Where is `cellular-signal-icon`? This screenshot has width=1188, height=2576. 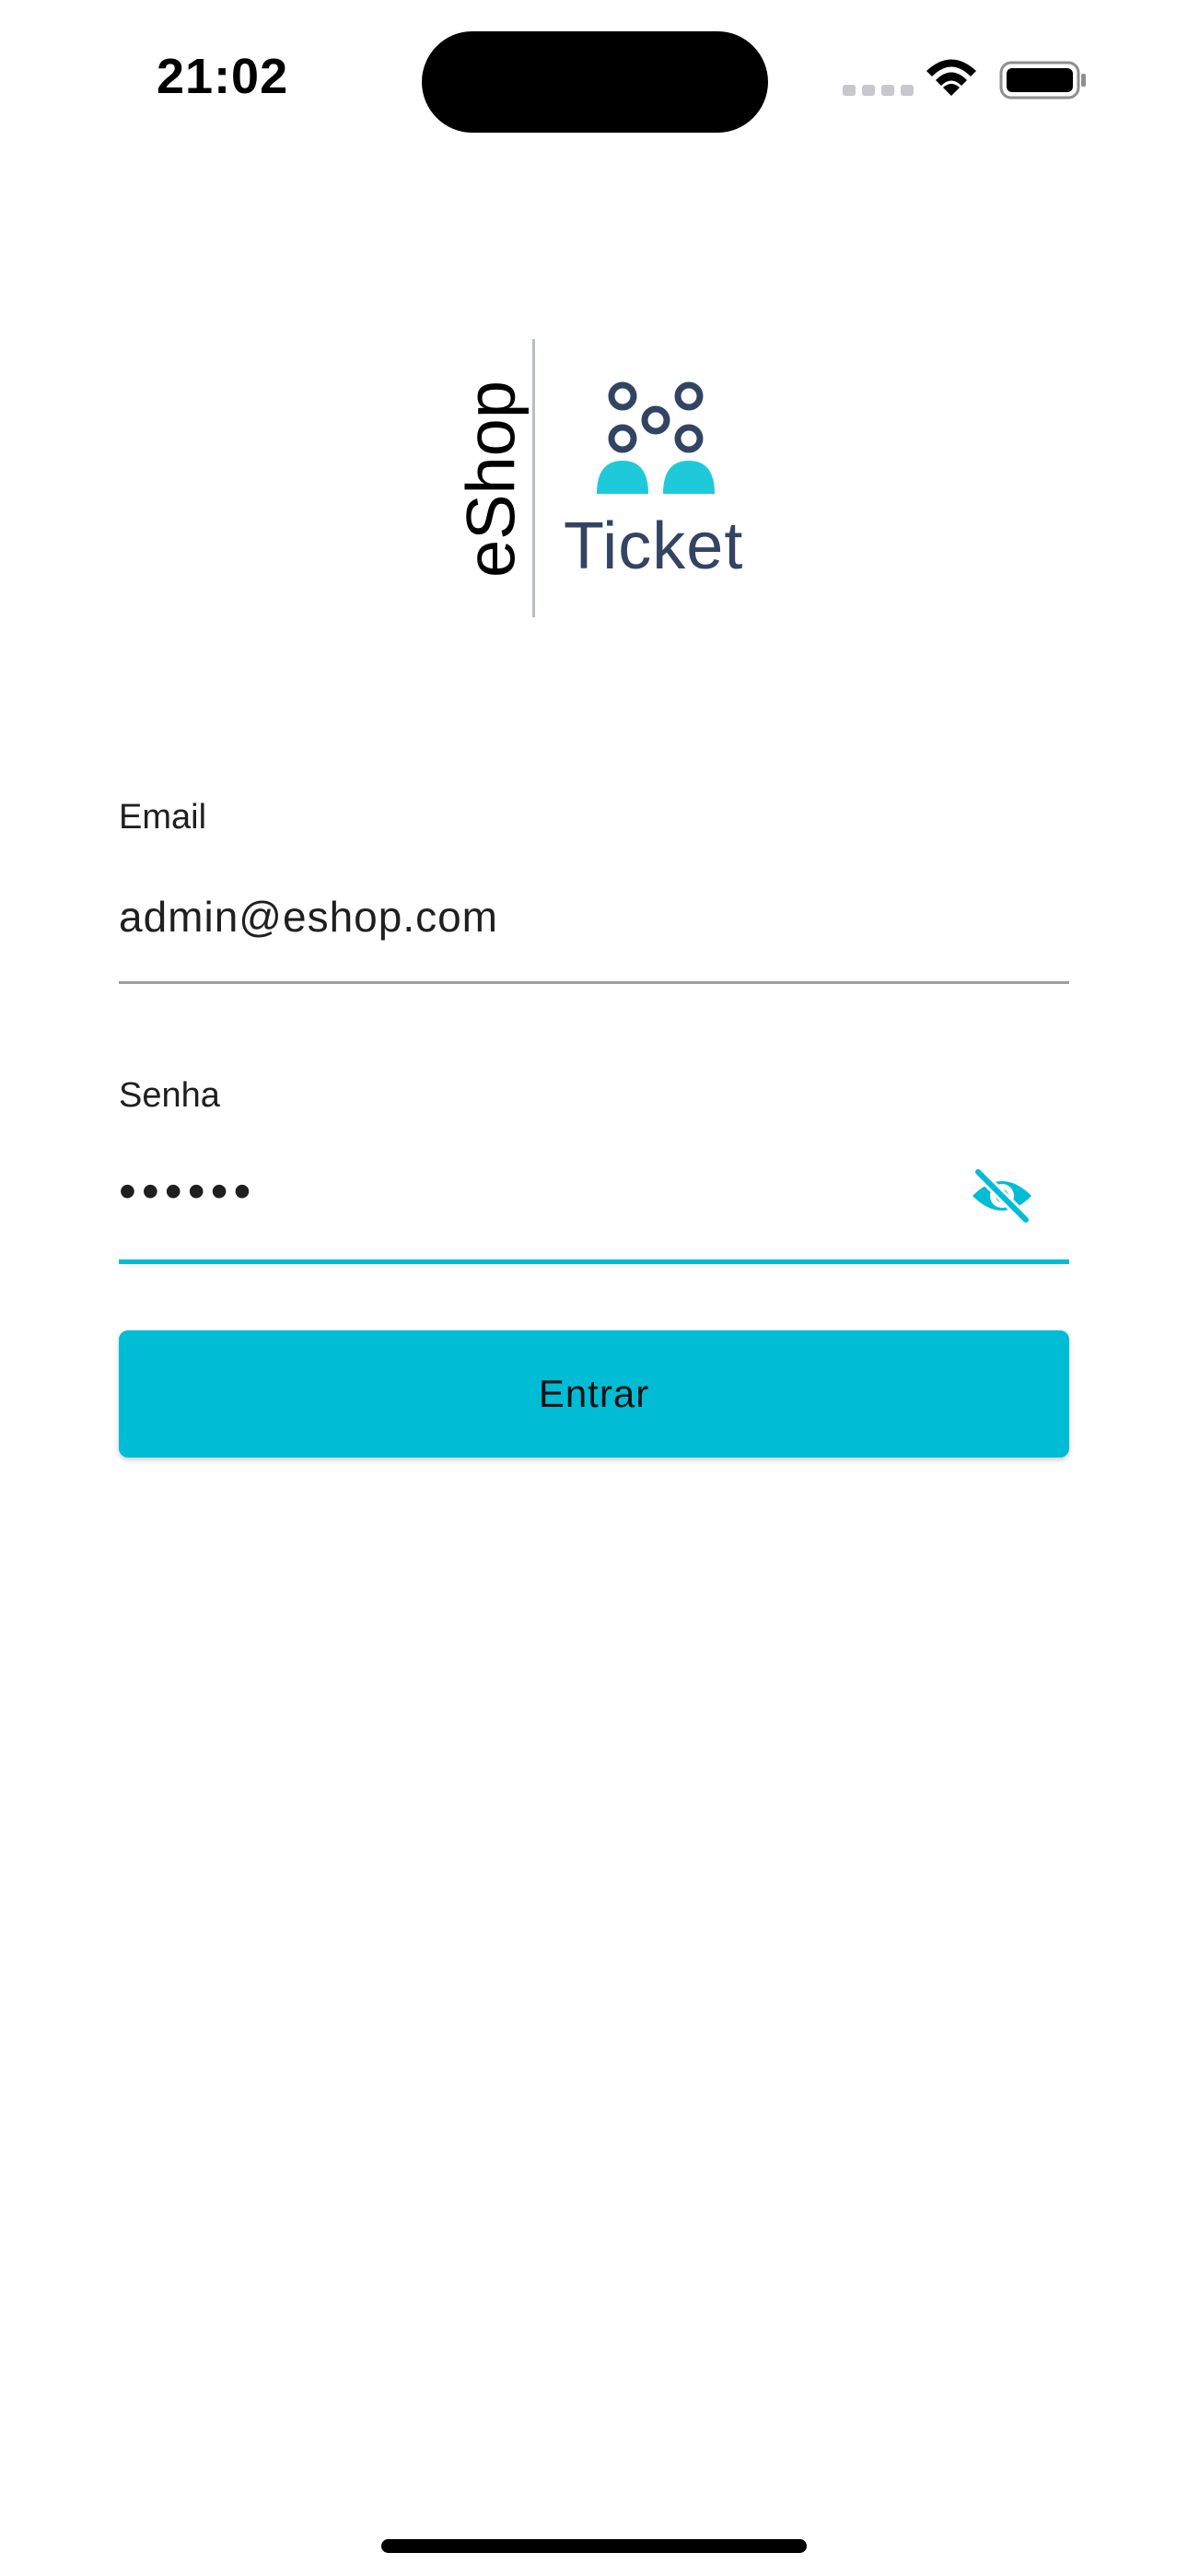 cellular-signal-icon is located at coordinates (878, 90).